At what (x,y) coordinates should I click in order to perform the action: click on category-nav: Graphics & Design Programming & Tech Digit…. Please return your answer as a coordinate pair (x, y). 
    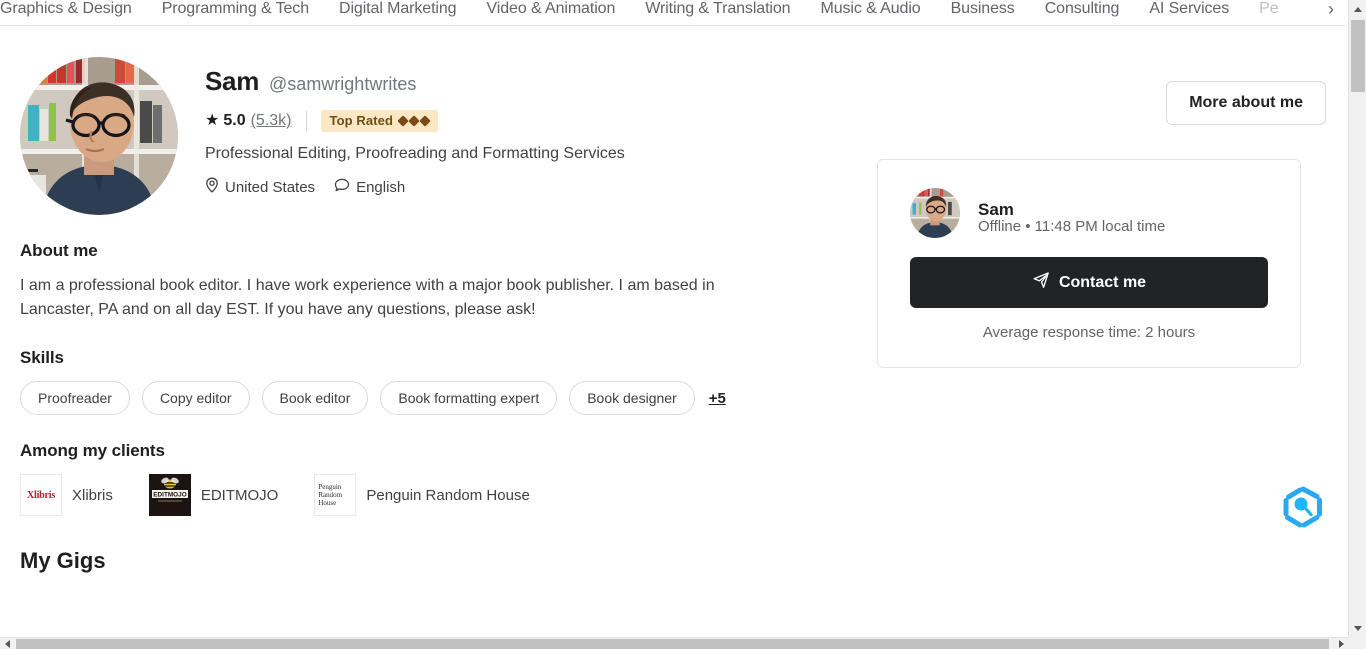
    Looking at the image, I should click on (673, 13).